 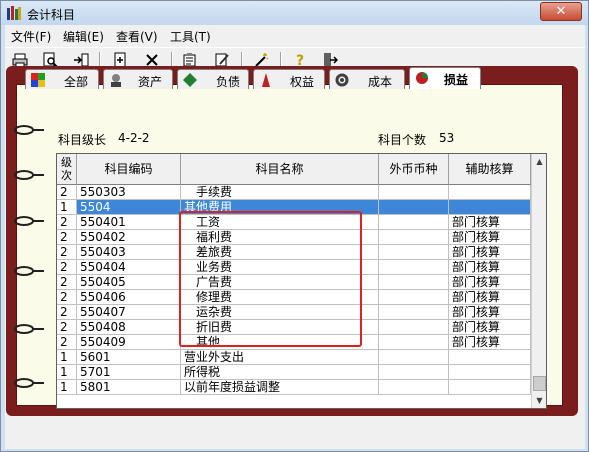 What do you see at coordinates (402, 140) in the screenshot?
I see `account-count-label: 科目个数` at bounding box center [402, 140].